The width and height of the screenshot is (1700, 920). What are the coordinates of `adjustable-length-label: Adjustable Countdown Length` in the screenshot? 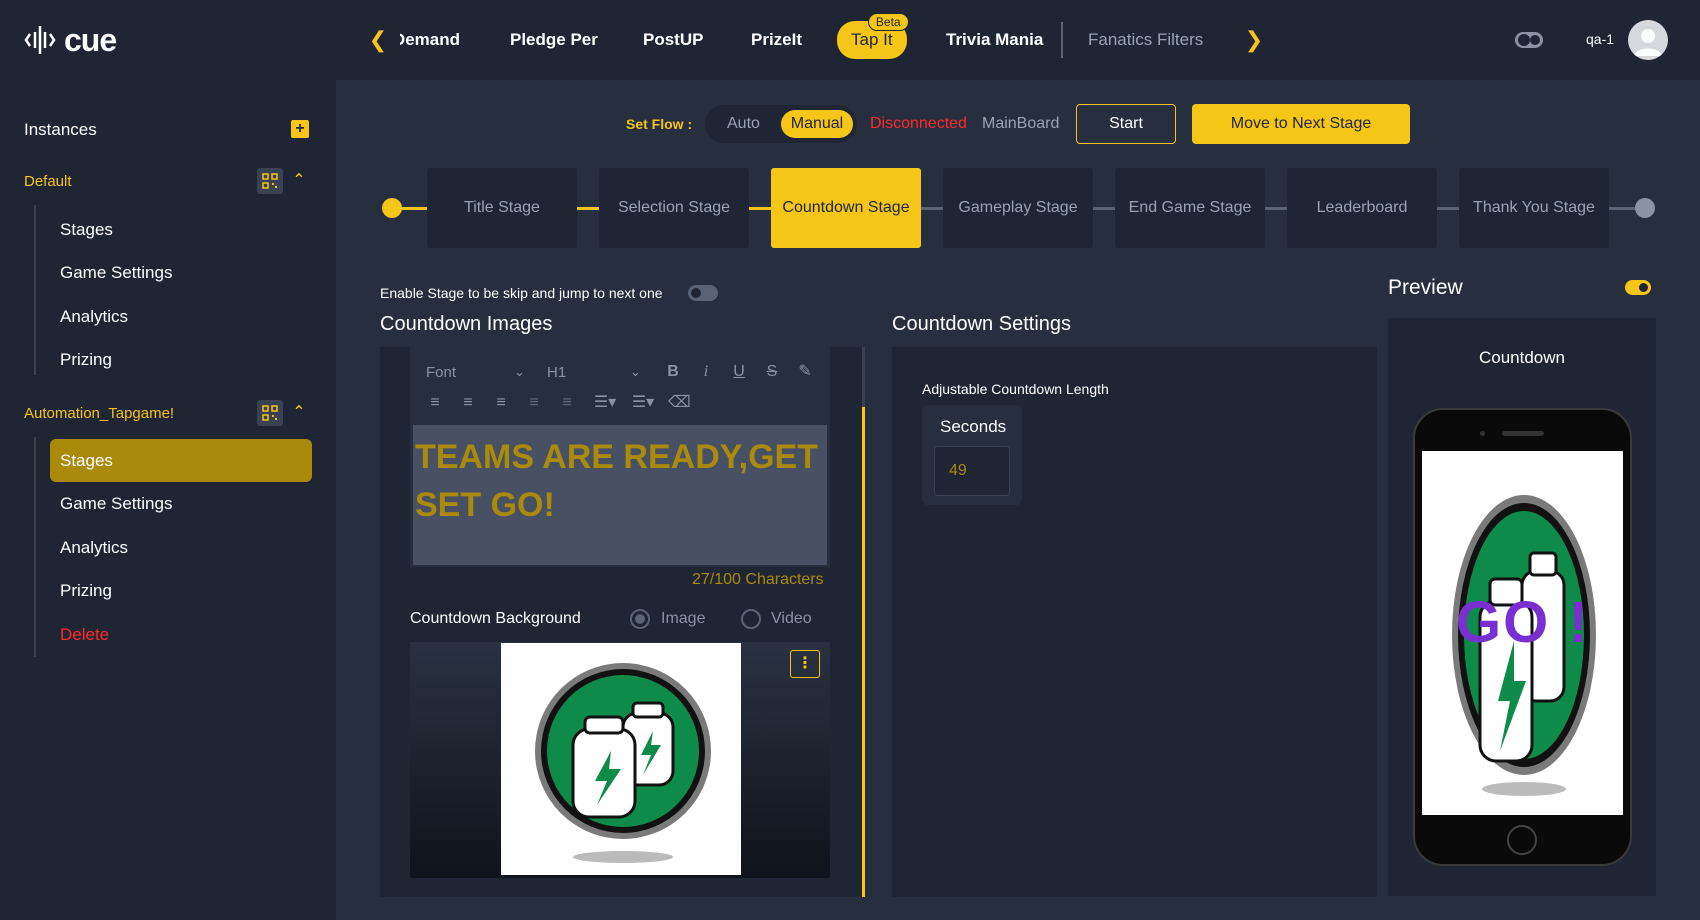 It's located at (1015, 389).